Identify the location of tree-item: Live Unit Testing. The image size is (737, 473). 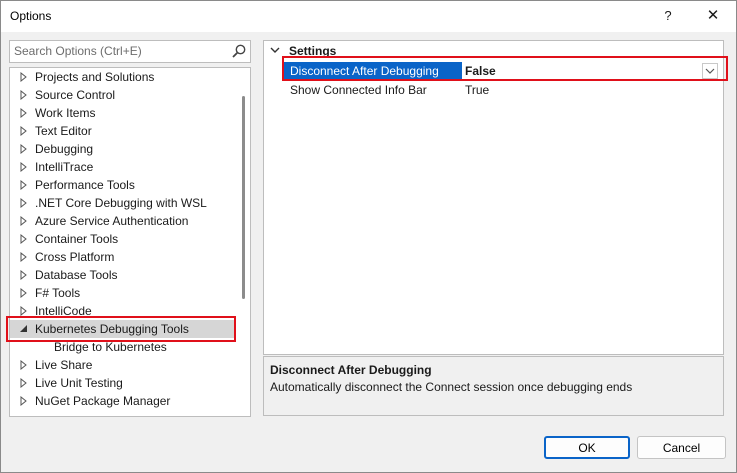
(123, 383).